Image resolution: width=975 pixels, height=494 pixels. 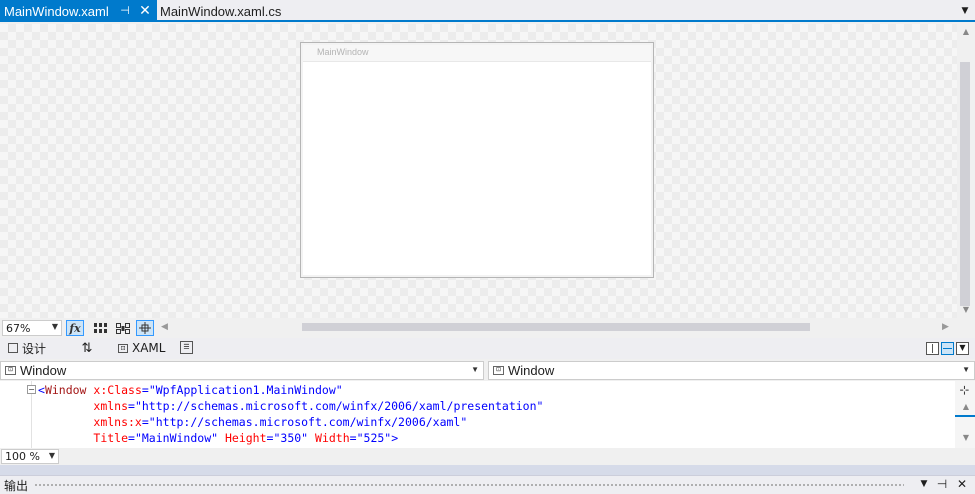 I want to click on snap-to-grid-icon, so click(x=123, y=328).